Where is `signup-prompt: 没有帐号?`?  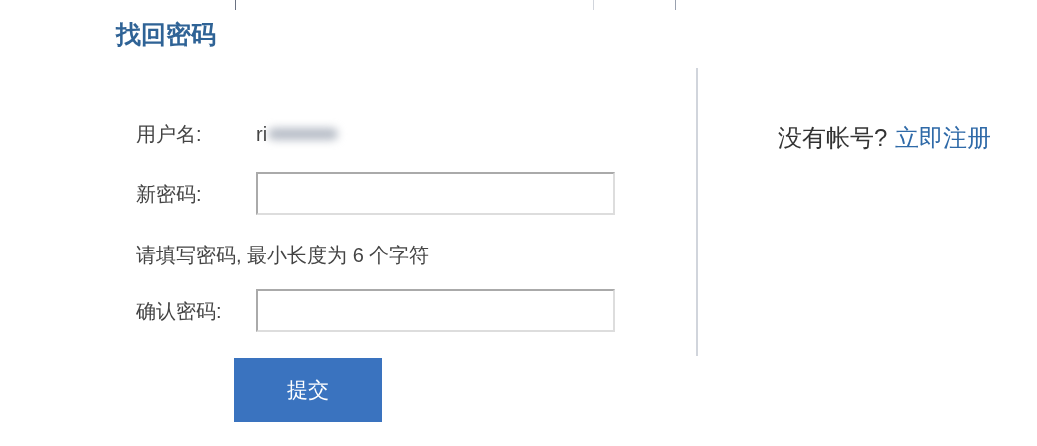 signup-prompt: 没有帐号? is located at coordinates (833, 138).